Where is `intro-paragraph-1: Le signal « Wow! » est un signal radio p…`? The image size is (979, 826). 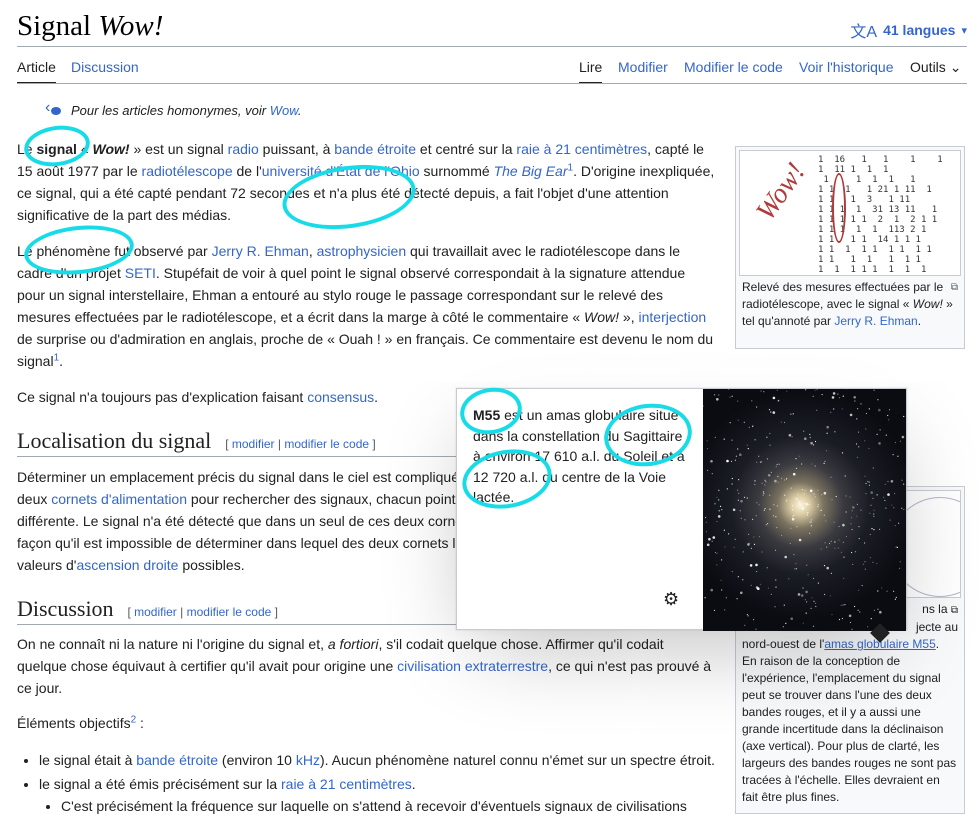 intro-paragraph-1: Le signal « Wow! » est un signal radio p… is located at coordinates (367, 182).